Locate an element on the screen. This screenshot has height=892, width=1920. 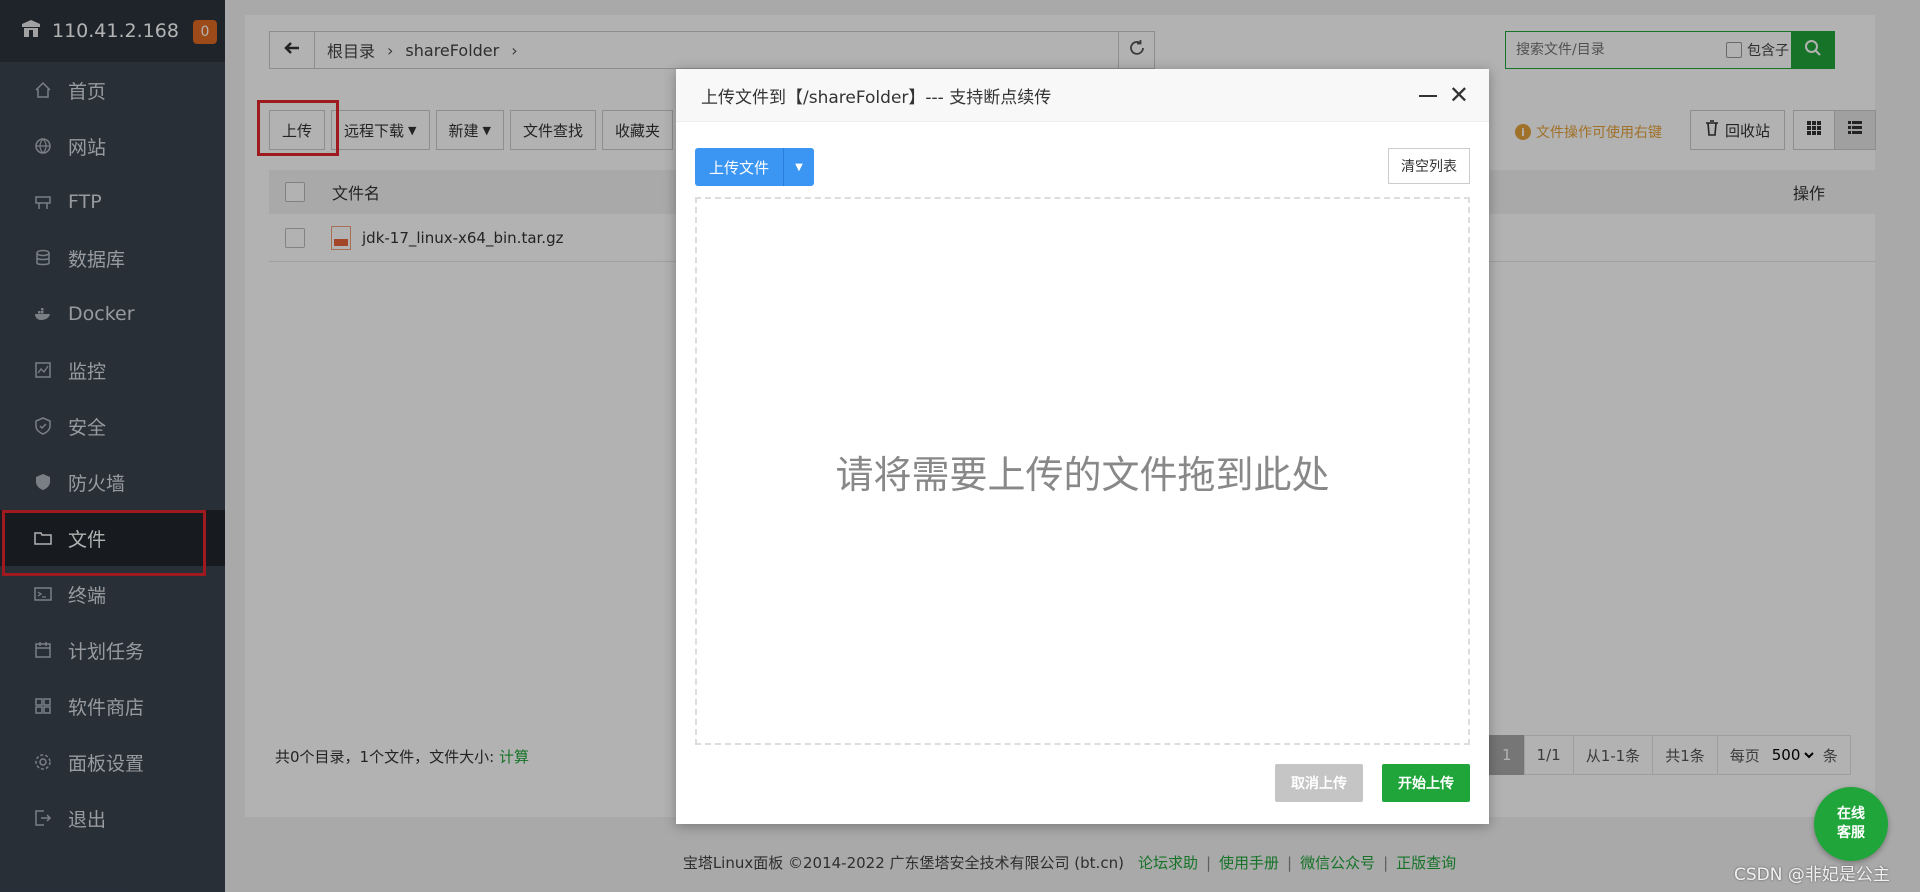
start-upload-button: 开始上传 is located at coordinates (1426, 783).